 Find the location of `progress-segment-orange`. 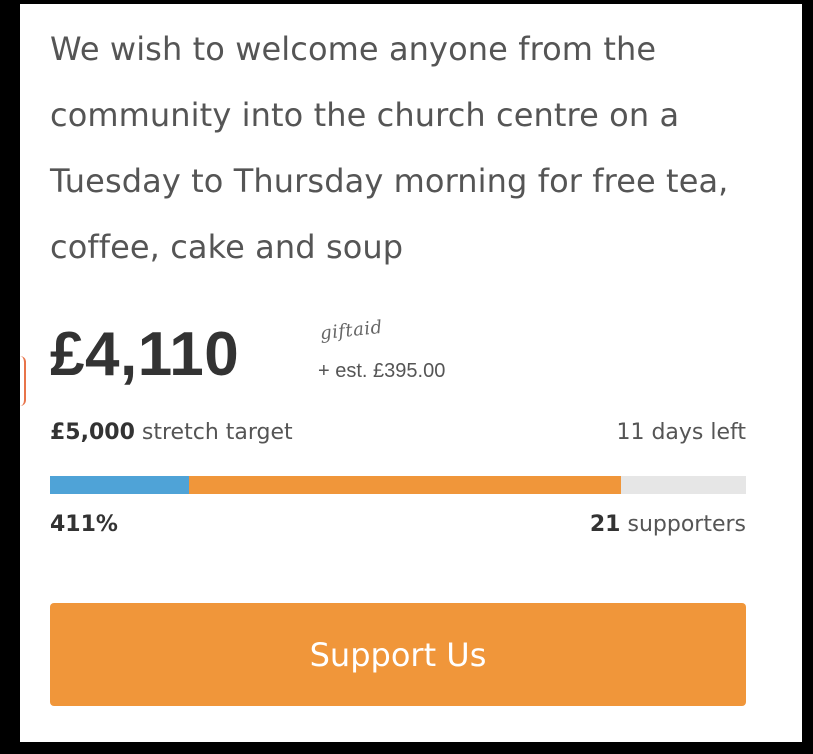

progress-segment-orange is located at coordinates (405, 485).